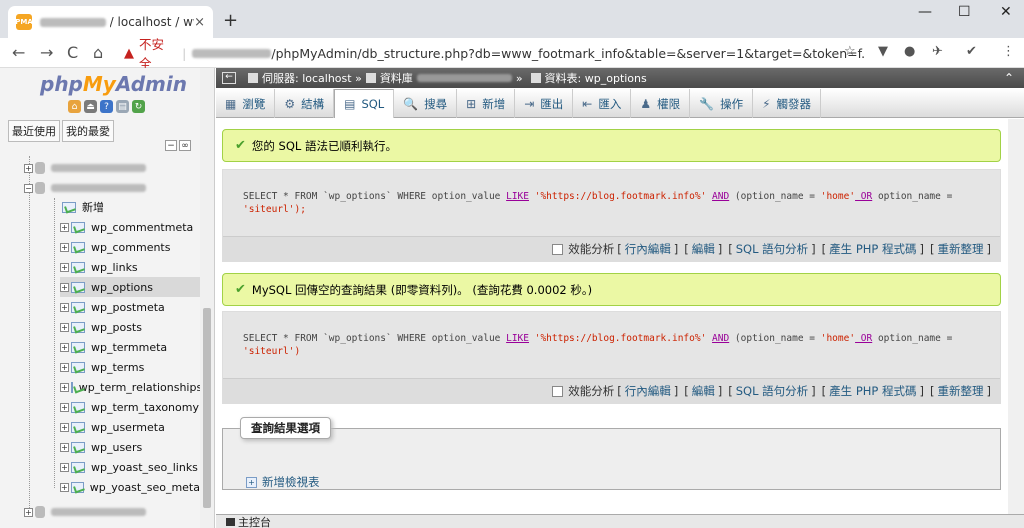  What do you see at coordinates (787, 103) in the screenshot?
I see `tab-9: ⚡ 觸發器` at bounding box center [787, 103].